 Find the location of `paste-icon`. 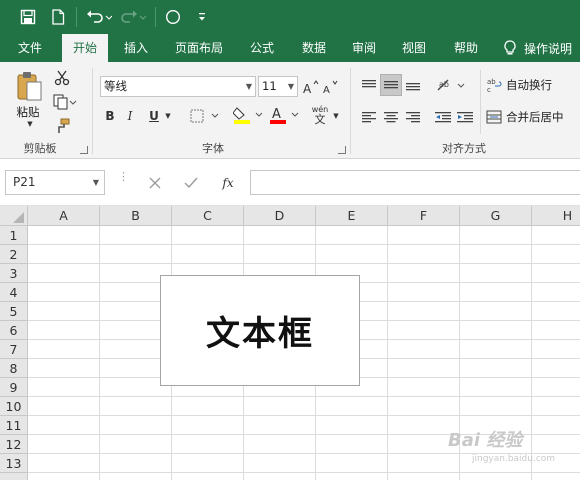

paste-icon is located at coordinates (29, 87).